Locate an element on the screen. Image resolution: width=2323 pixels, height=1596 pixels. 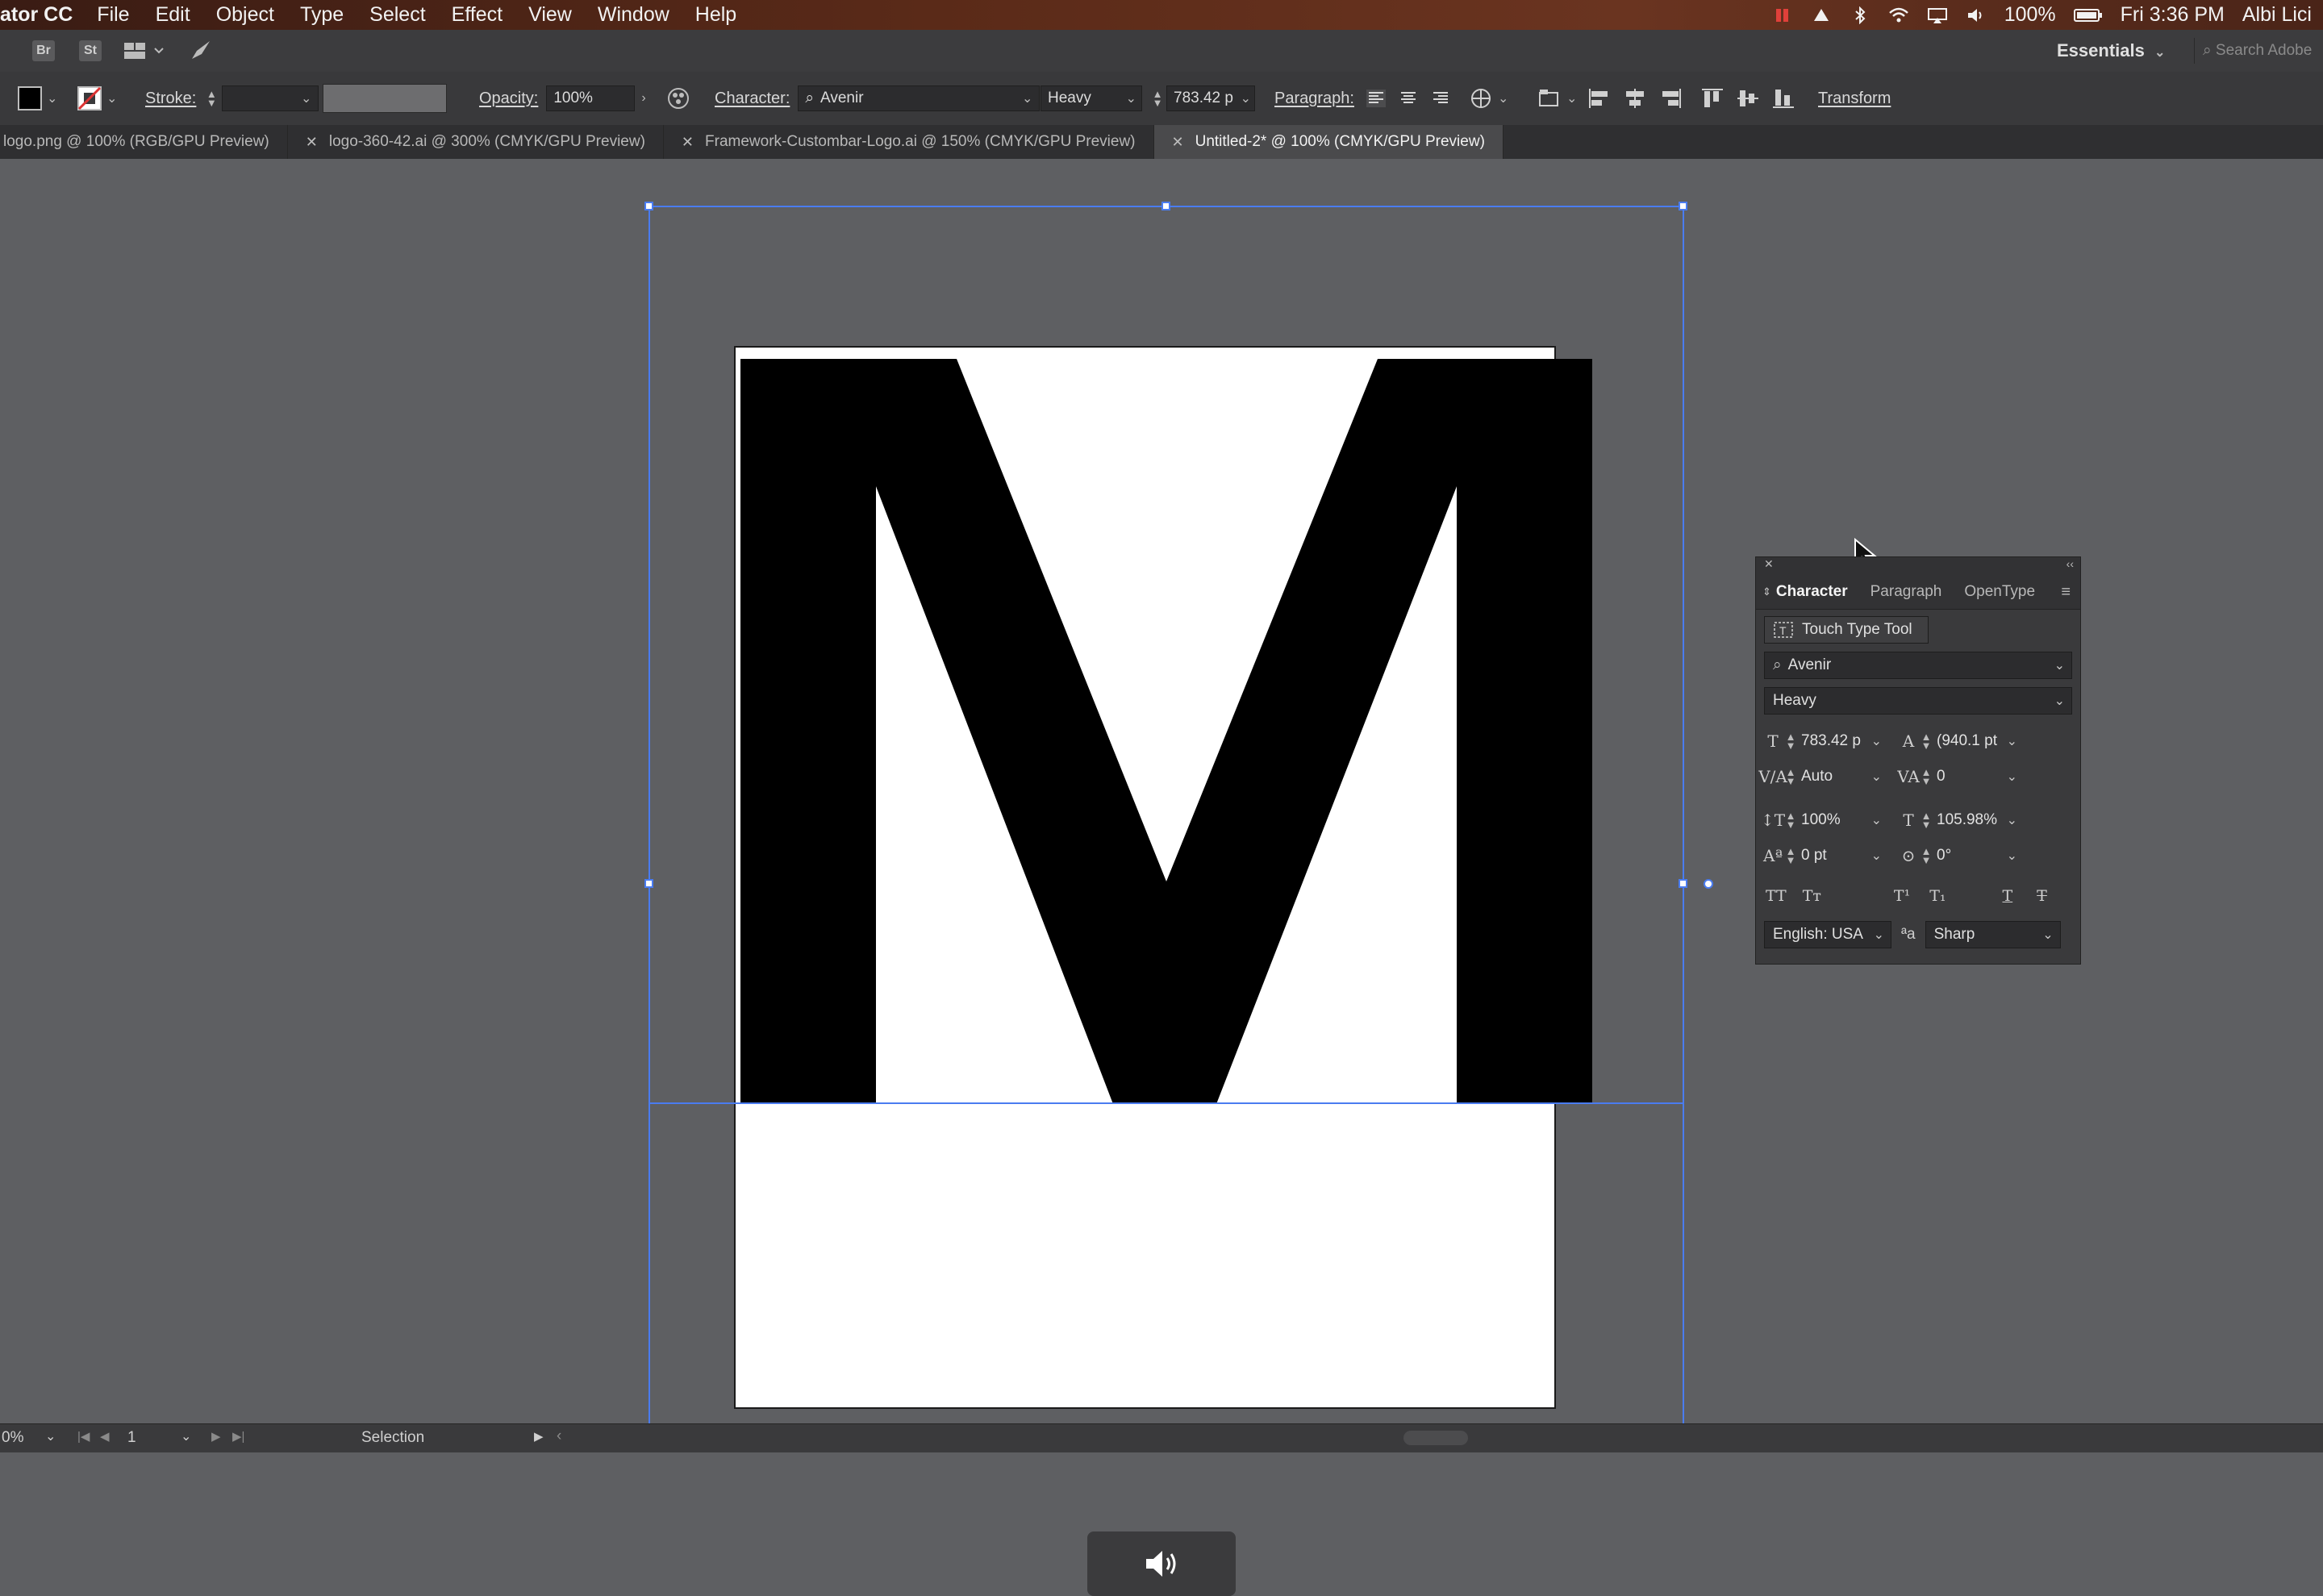
gpu-performance-icon is located at coordinates (201, 51).